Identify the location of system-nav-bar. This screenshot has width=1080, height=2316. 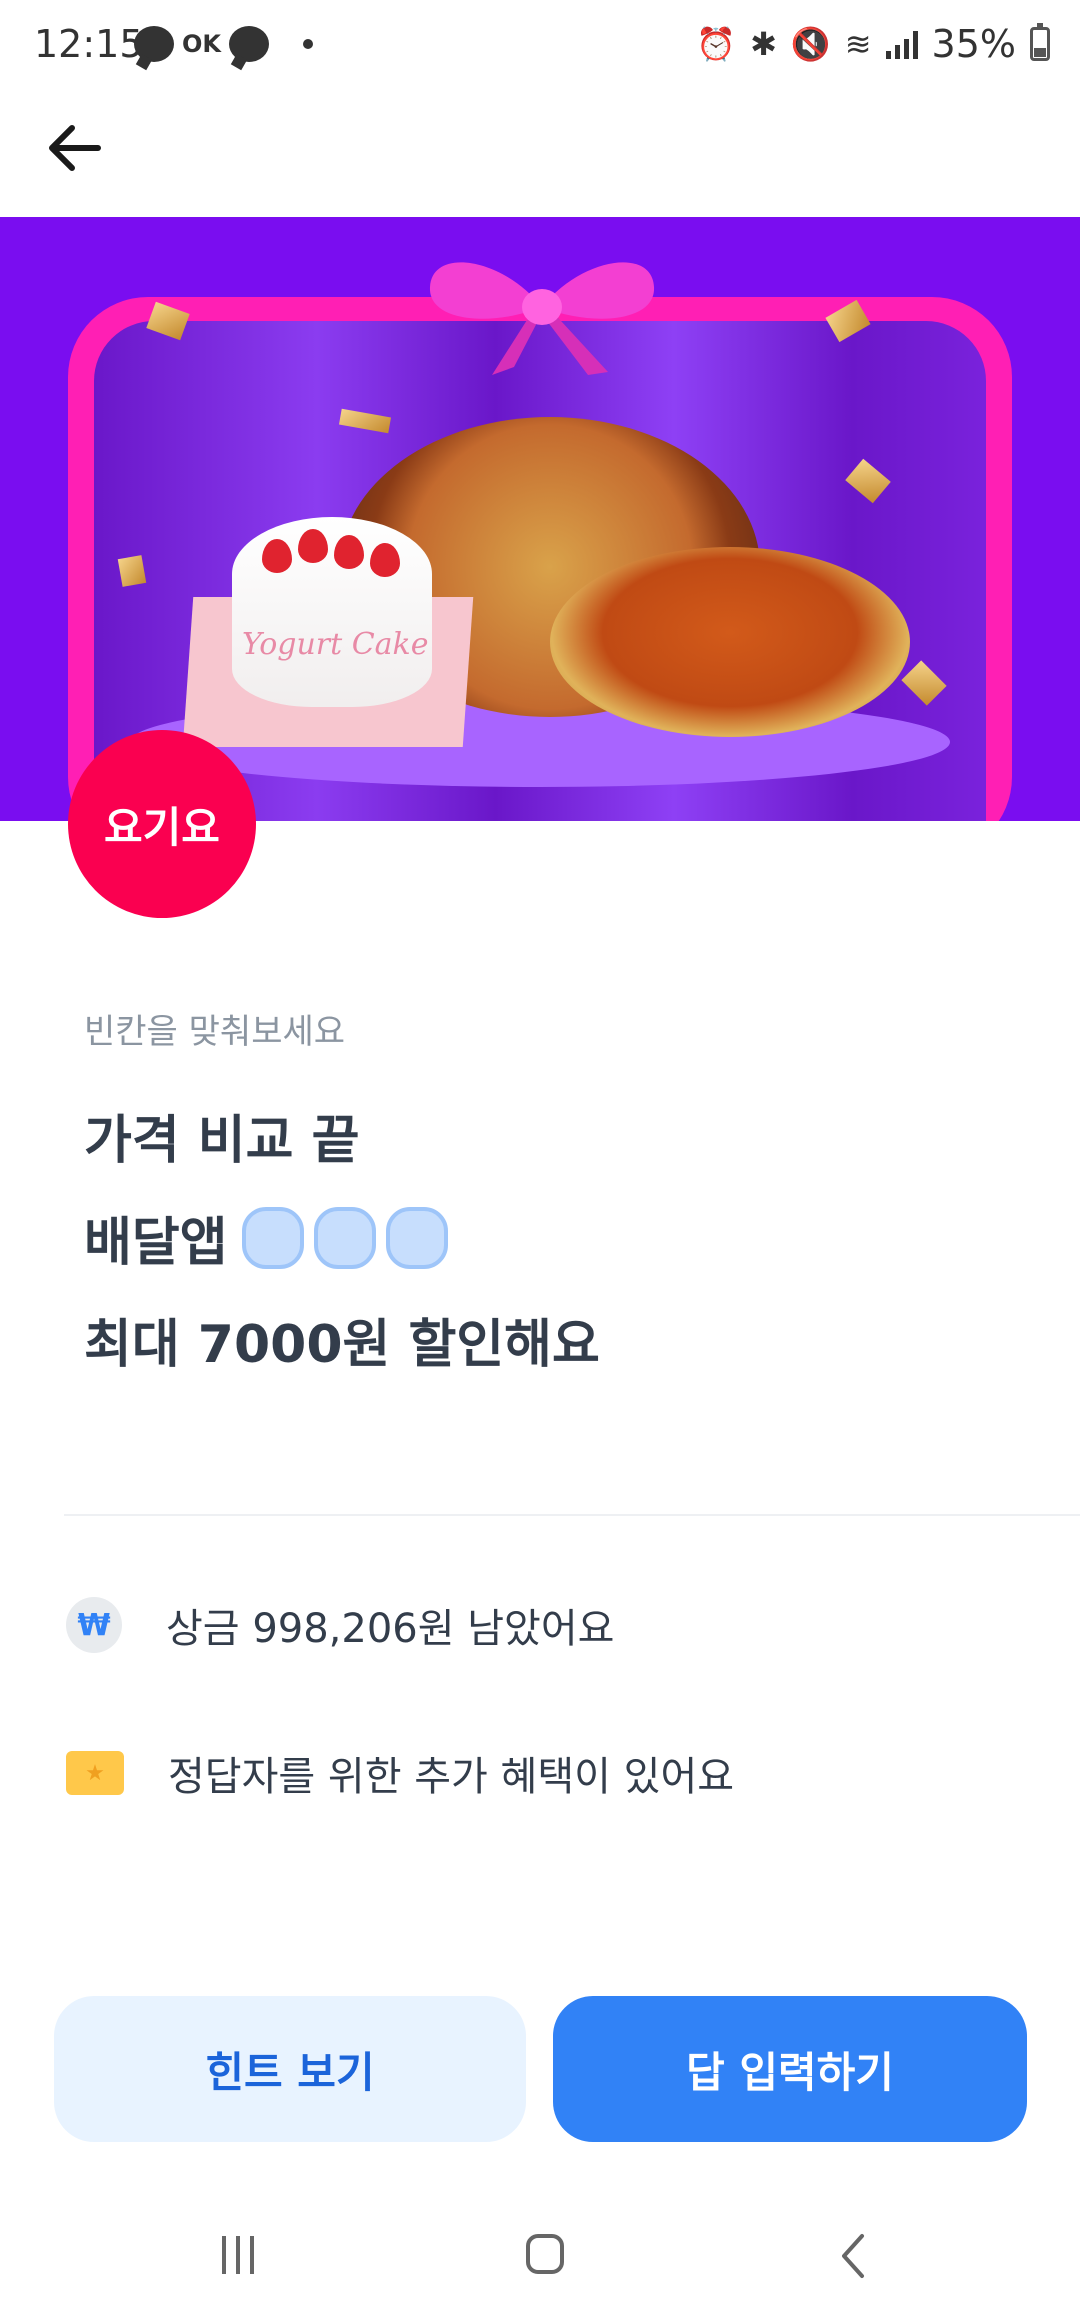
(540, 2258).